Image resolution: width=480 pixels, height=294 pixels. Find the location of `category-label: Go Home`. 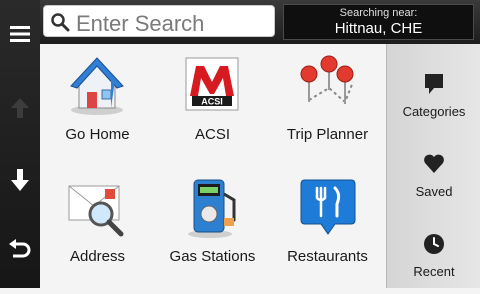

category-label: Go Home is located at coordinates (97, 134).